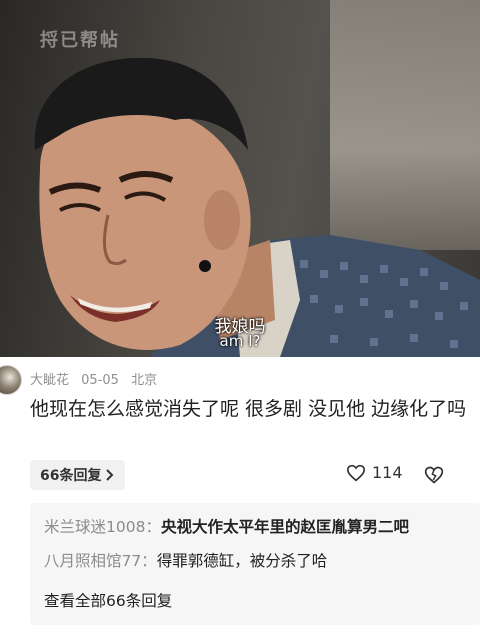 The height and width of the screenshot is (640, 480). Describe the element at coordinates (71, 476) in the screenshot. I see `reply-count-label: 66条回复` at that location.